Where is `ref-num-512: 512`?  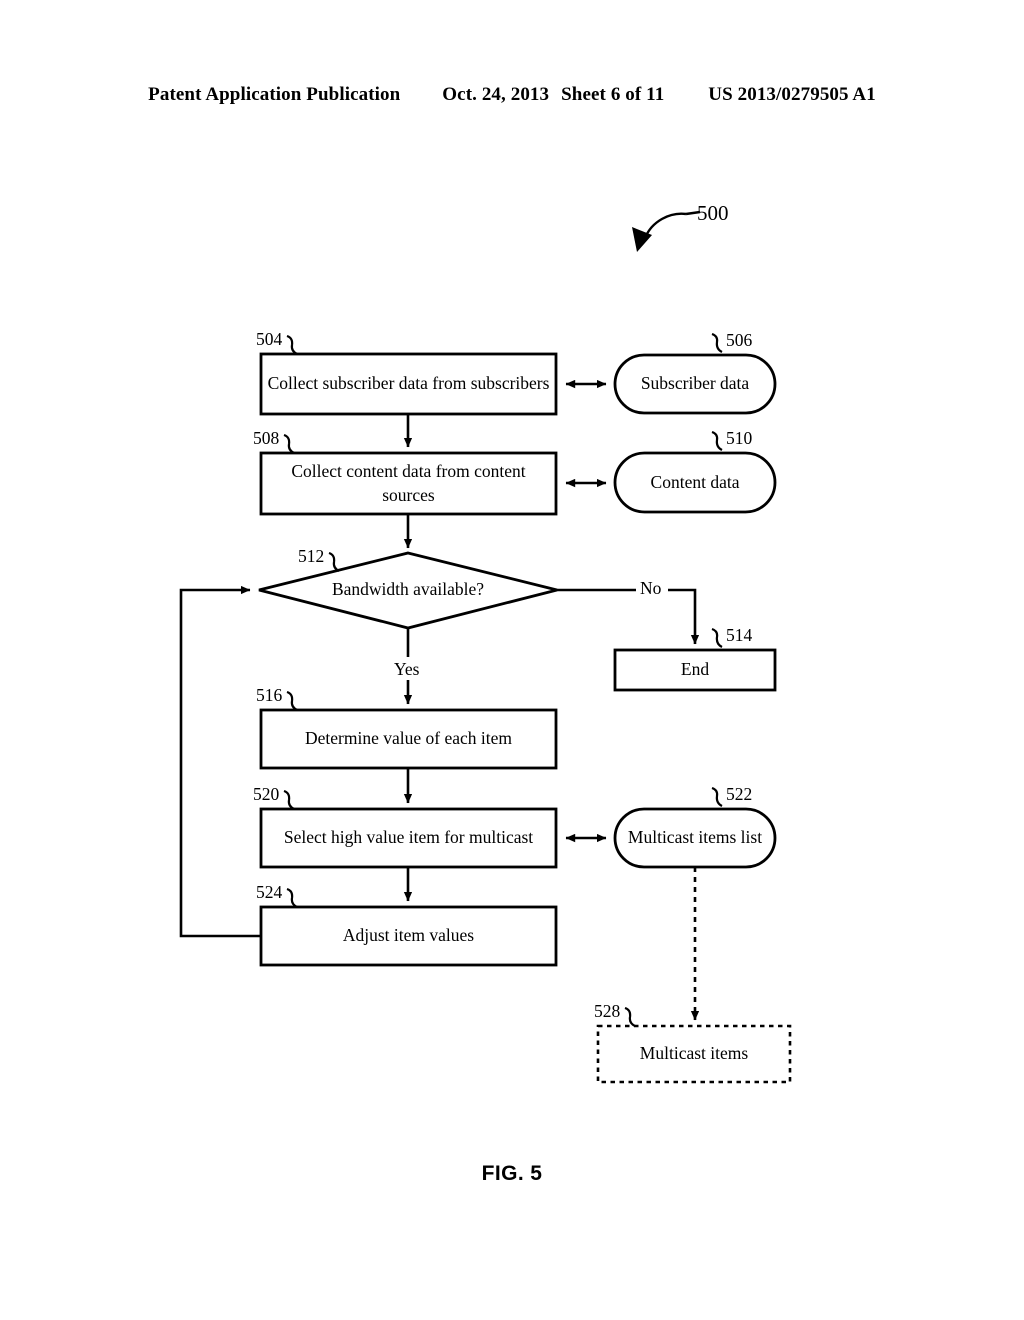 ref-num-512: 512 is located at coordinates (311, 556).